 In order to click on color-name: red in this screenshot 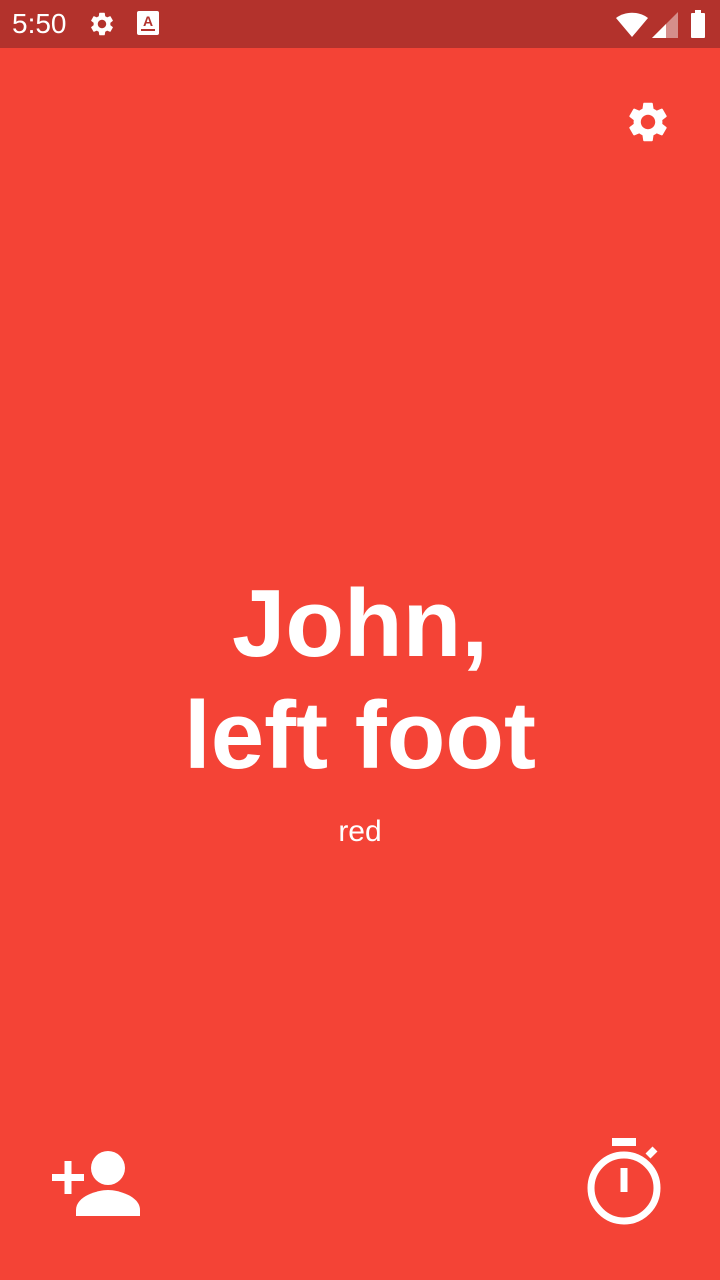, I will do `click(360, 831)`.